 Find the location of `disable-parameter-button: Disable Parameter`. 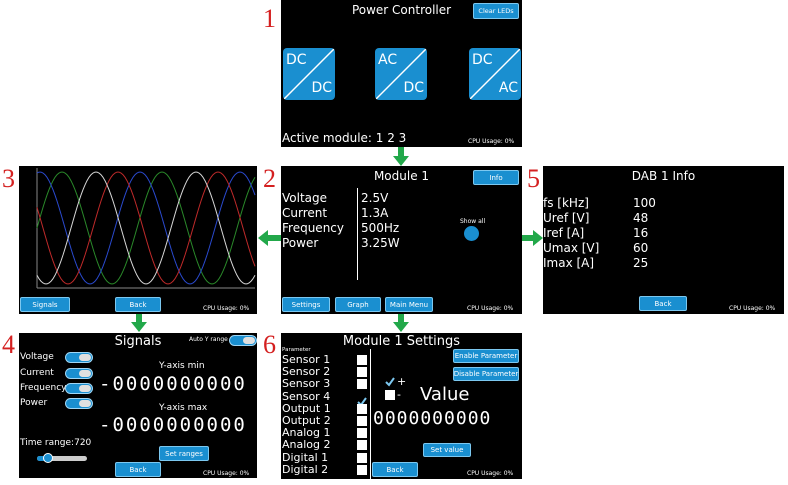

disable-parameter-button: Disable Parameter is located at coordinates (486, 374).